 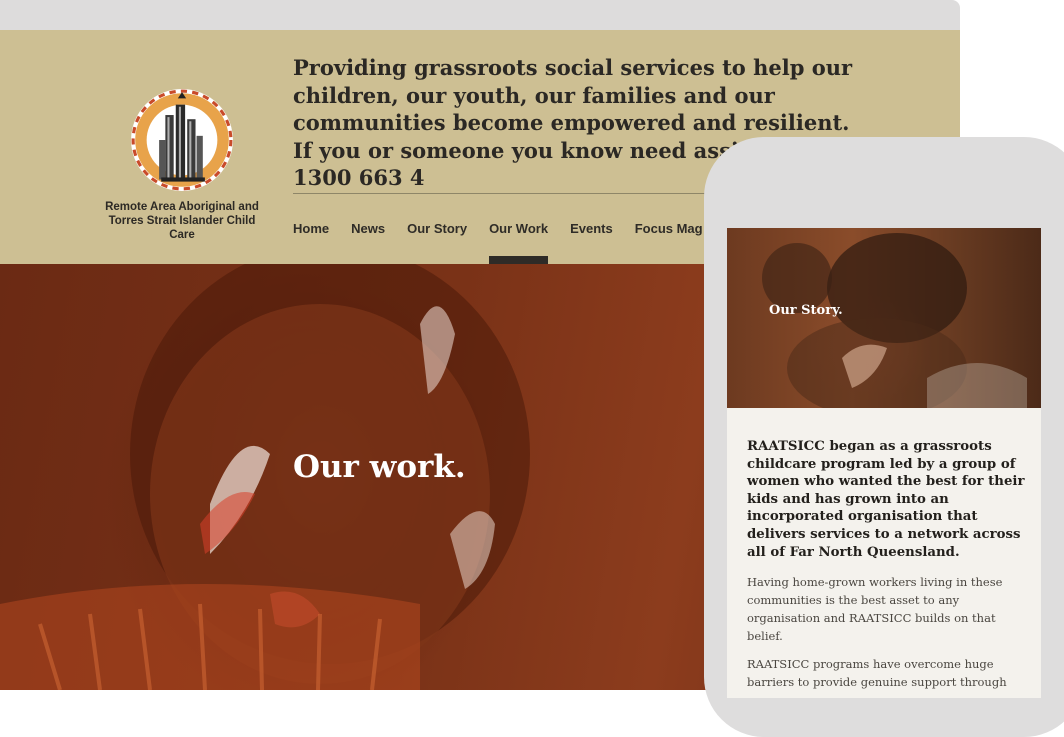 I want to click on nav-item-events: Events, so click(x=591, y=228).